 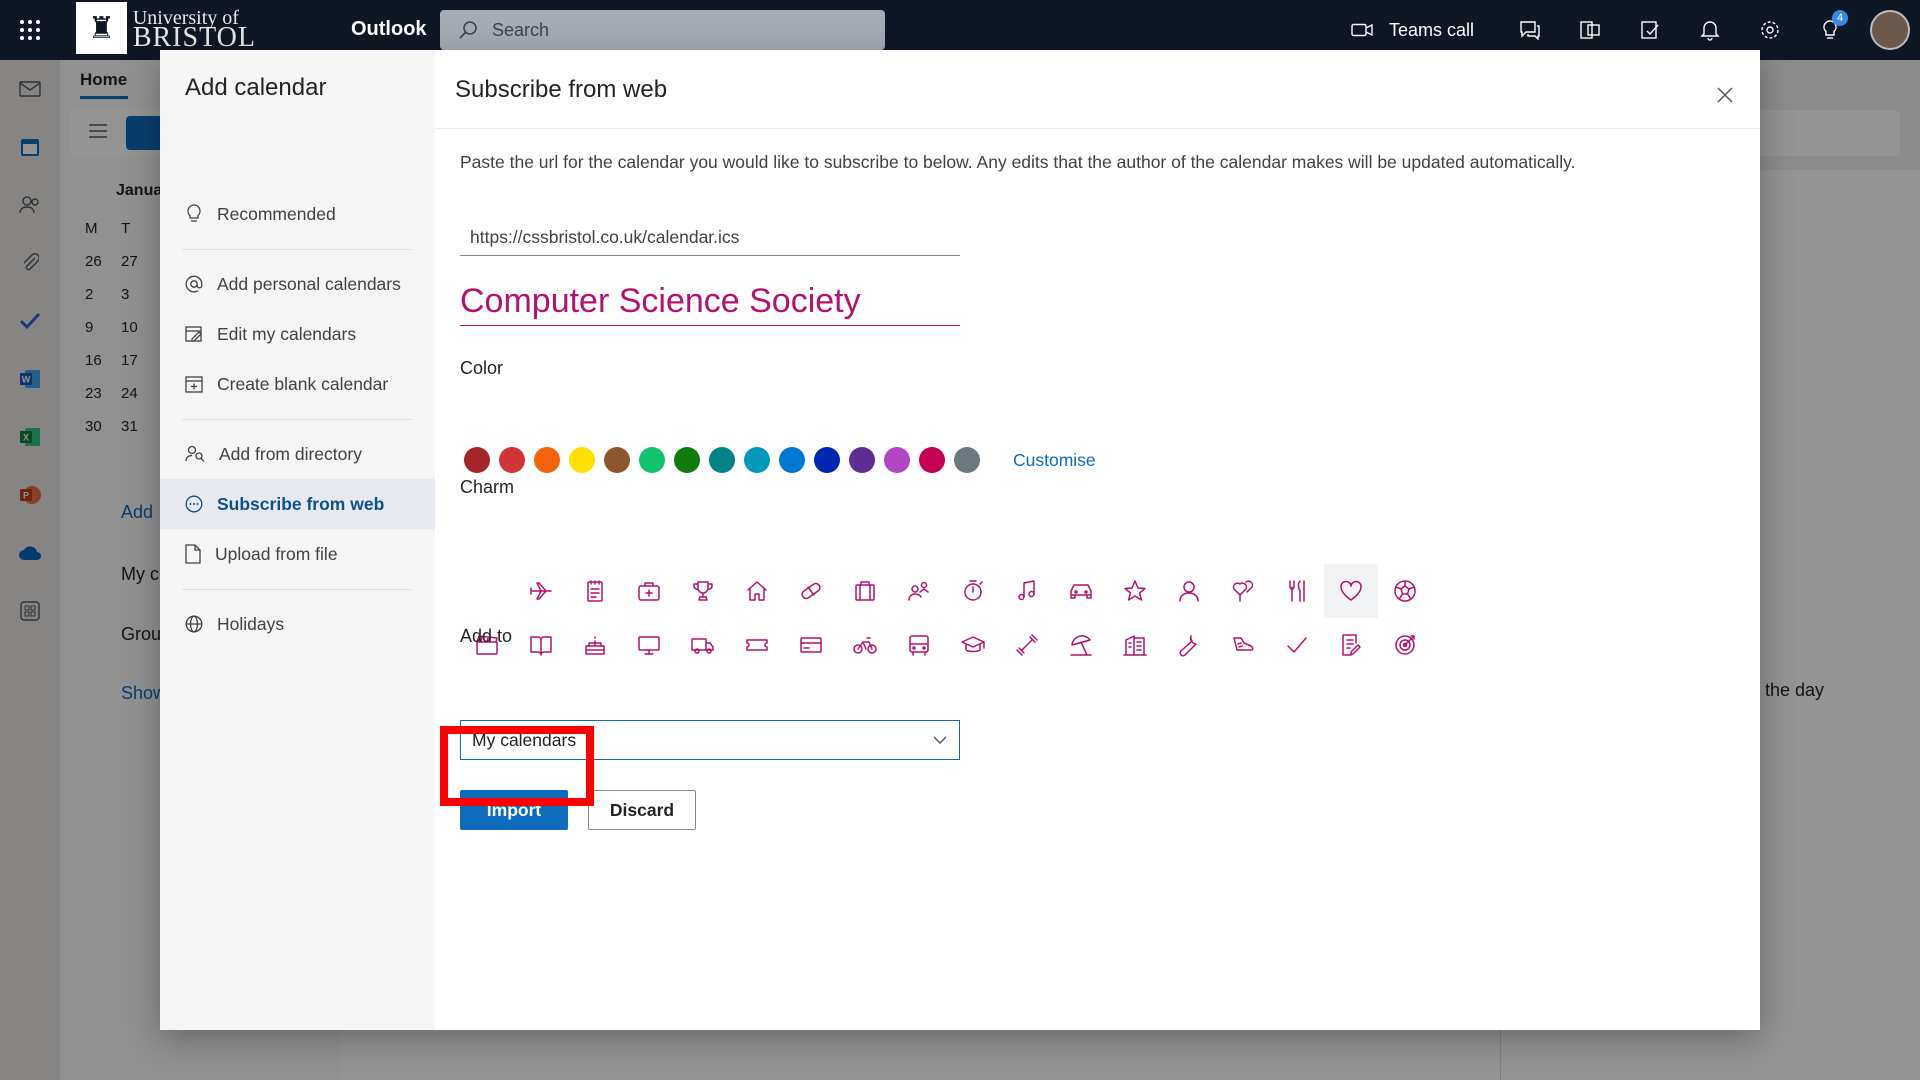 What do you see at coordinates (1081, 645) in the screenshot?
I see `beach-icon` at bounding box center [1081, 645].